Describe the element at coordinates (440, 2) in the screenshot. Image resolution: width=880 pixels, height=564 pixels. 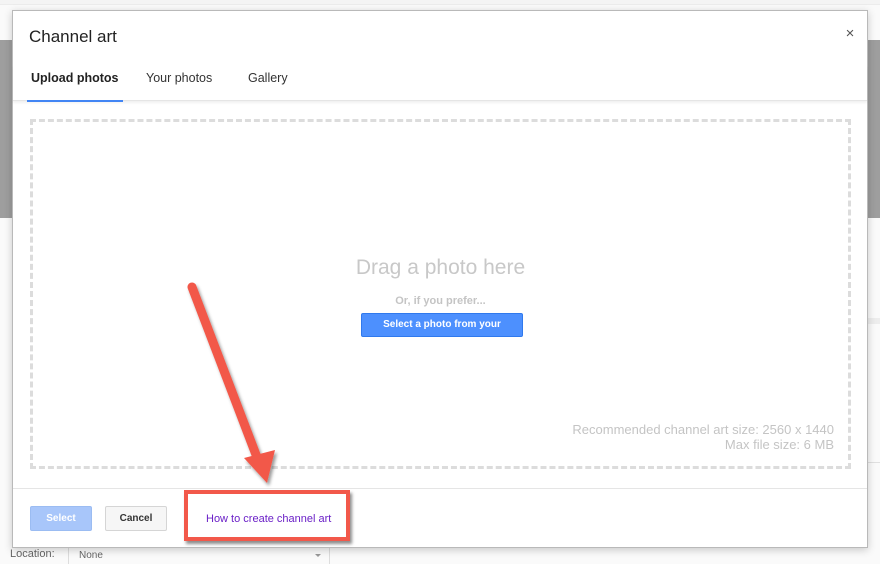
I see `background-top-strip` at that location.